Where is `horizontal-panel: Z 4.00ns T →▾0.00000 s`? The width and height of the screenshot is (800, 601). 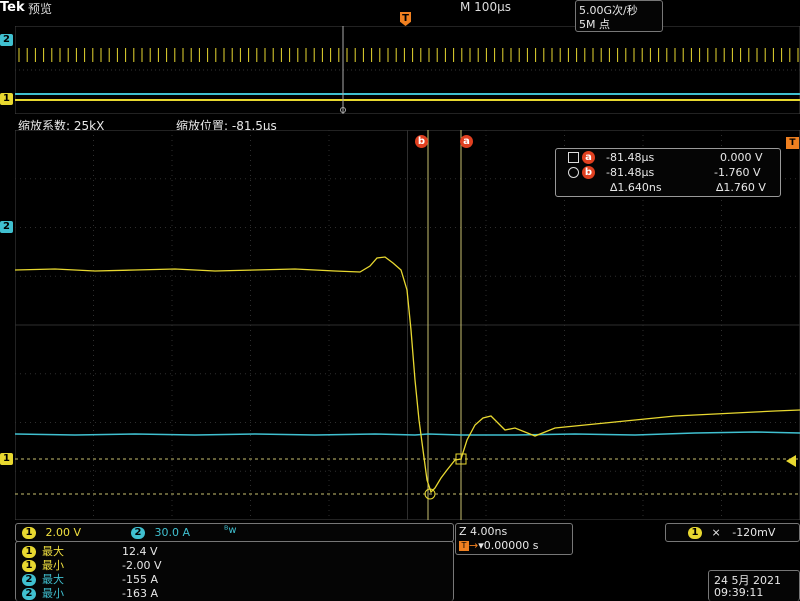
horizontal-panel: Z 4.00ns T →▾0.00000 s is located at coordinates (514, 539).